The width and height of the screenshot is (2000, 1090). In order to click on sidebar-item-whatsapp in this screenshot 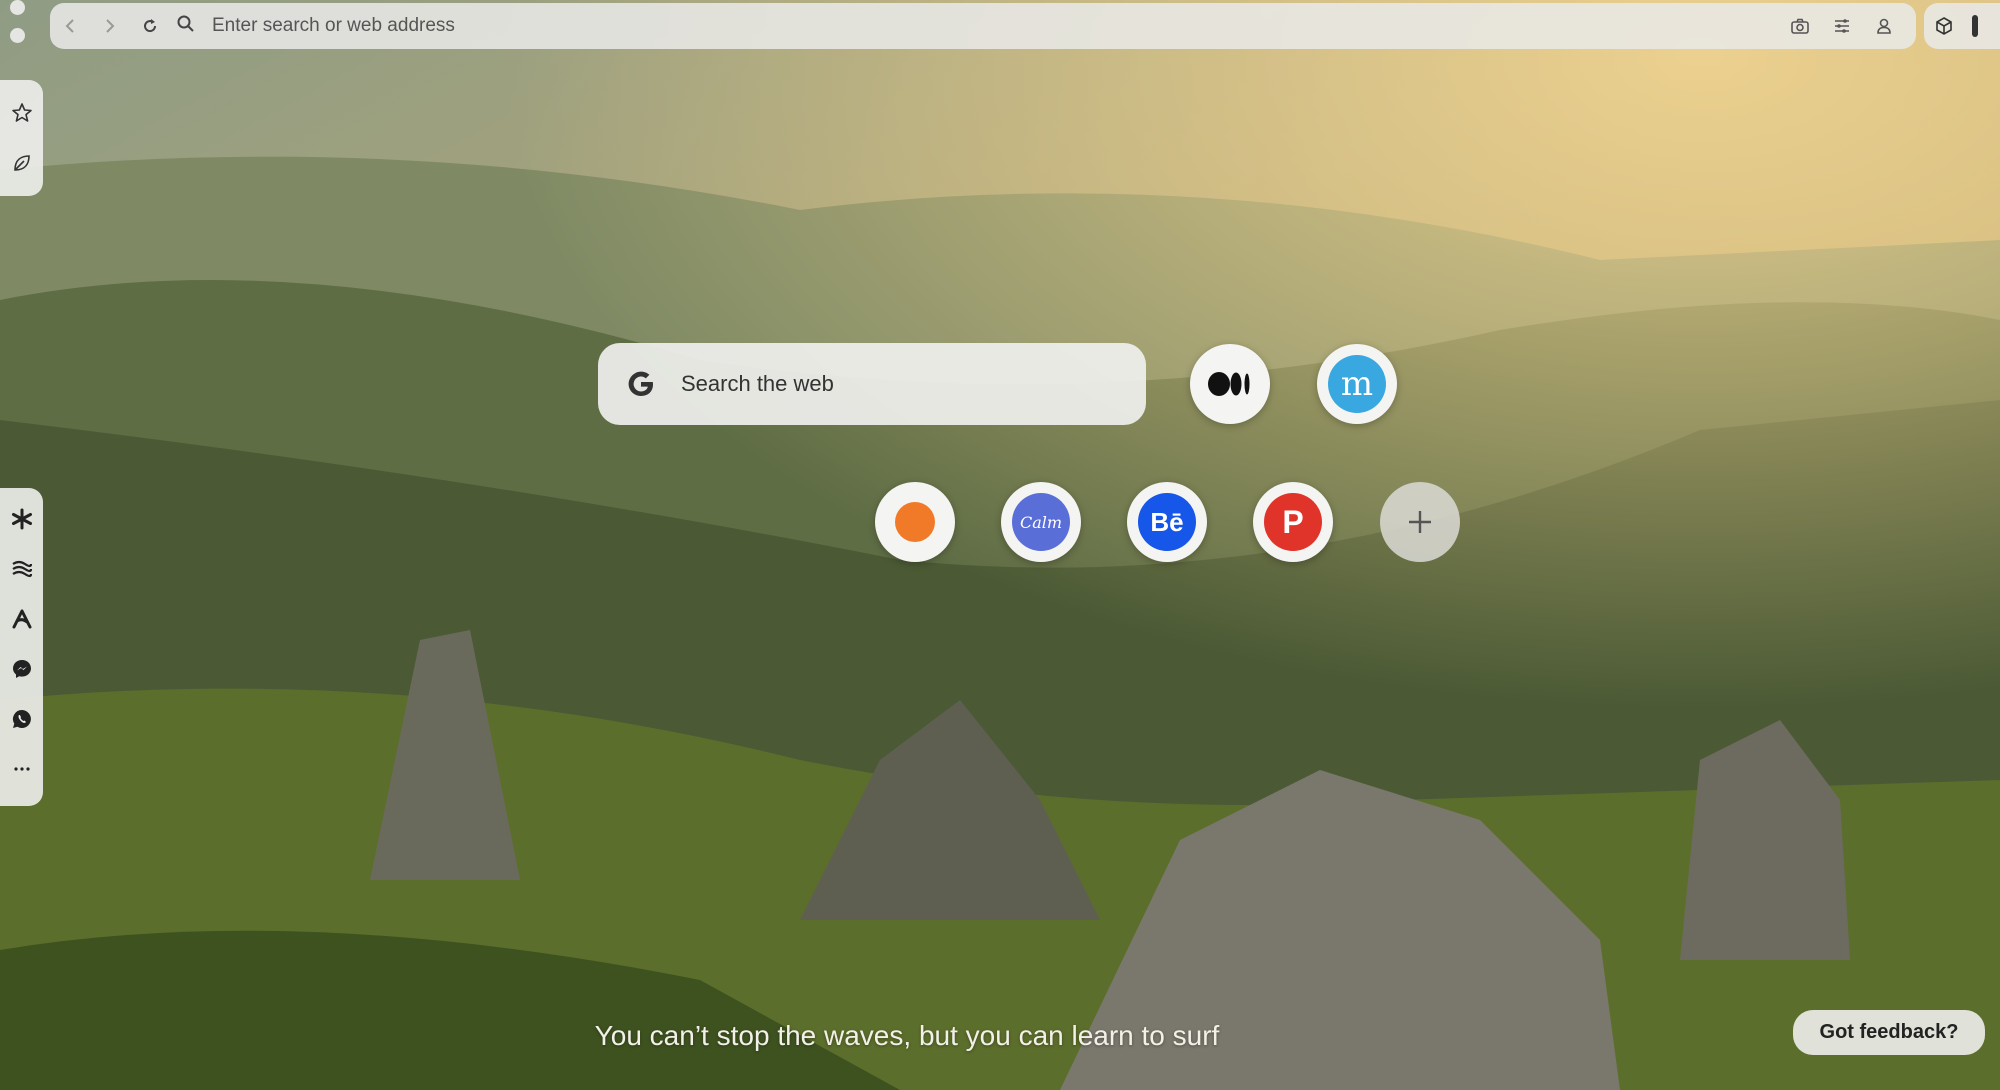, I will do `click(22, 719)`.